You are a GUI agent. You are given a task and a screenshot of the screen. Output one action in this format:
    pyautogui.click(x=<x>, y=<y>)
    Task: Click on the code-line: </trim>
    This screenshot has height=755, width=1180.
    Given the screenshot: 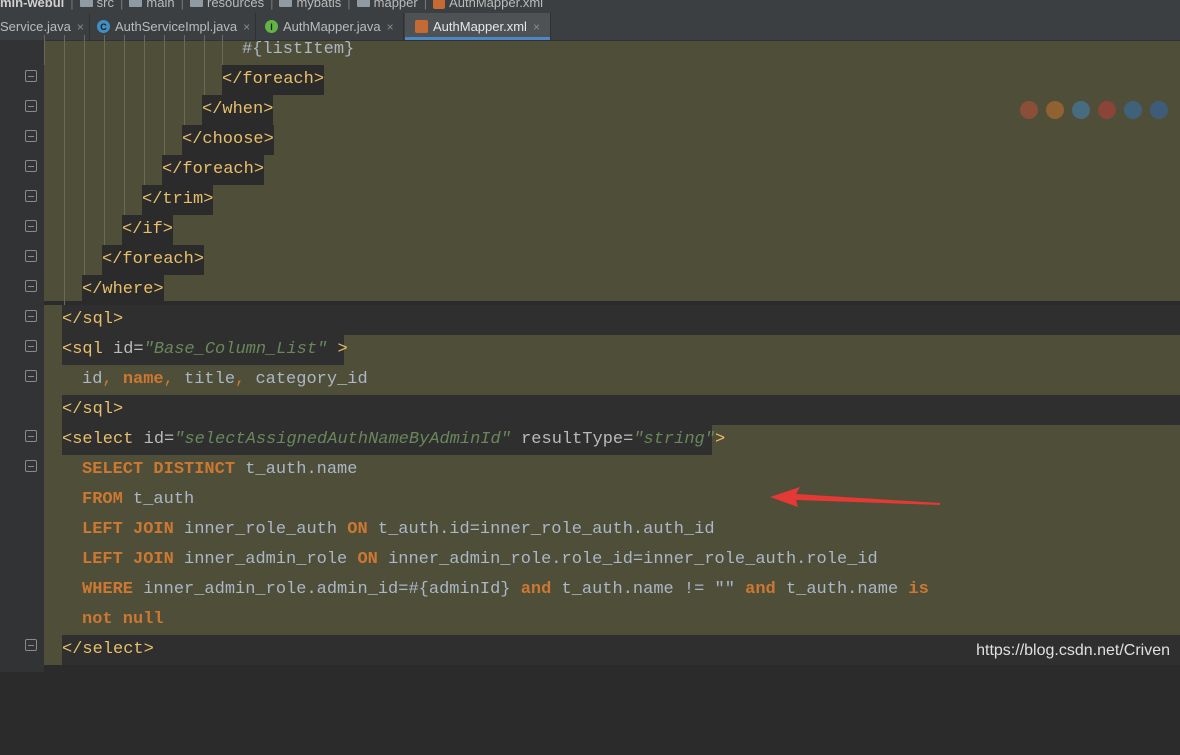 What is the action you would take?
    pyautogui.click(x=612, y=200)
    